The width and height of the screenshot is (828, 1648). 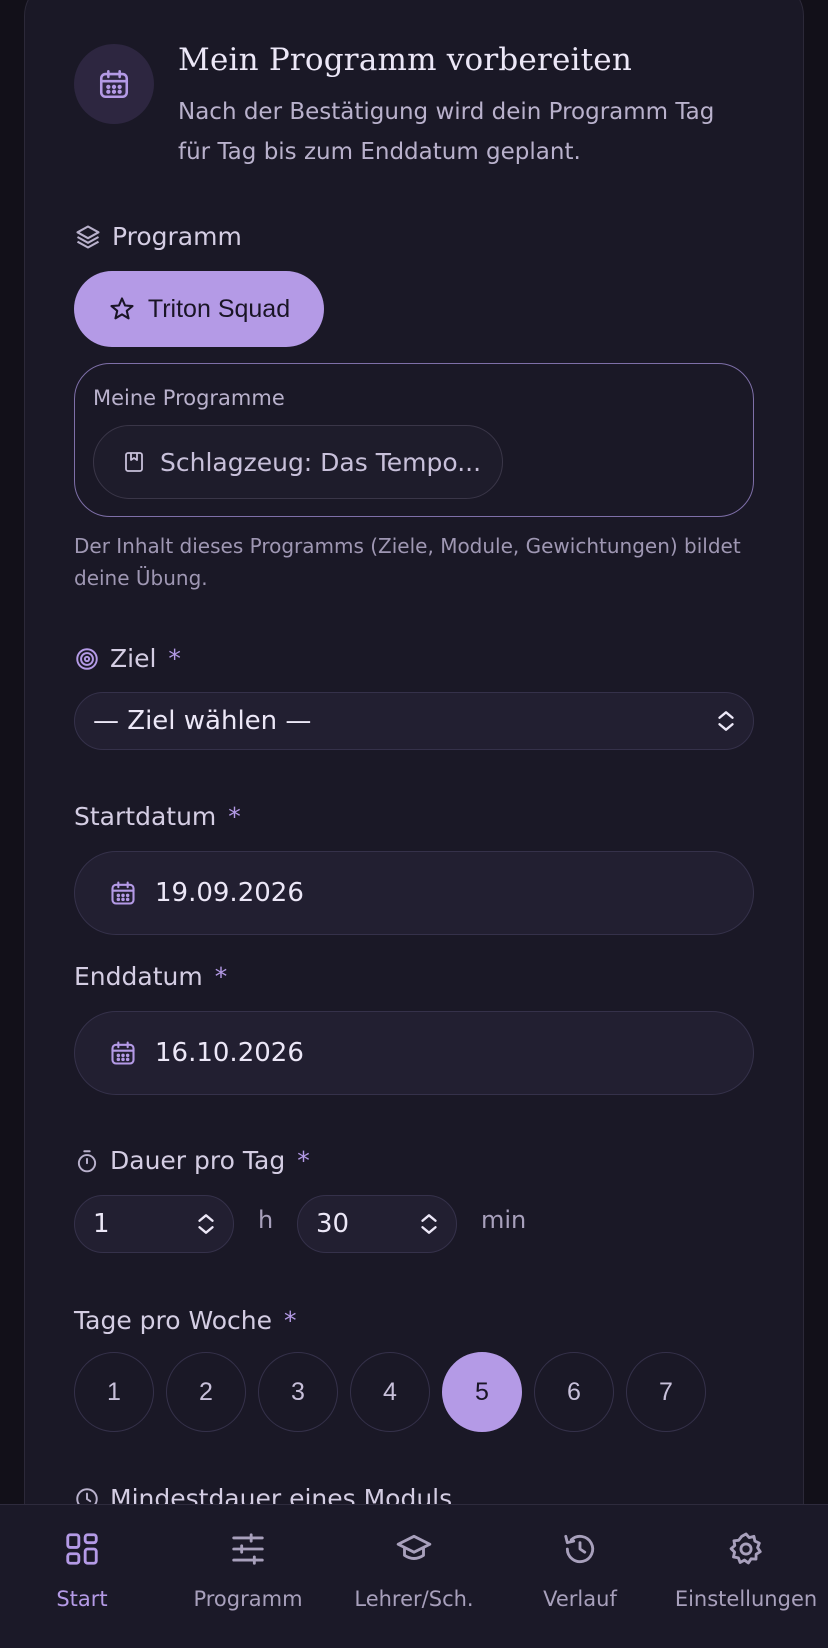 I want to click on goal-select-value: — Ziel wählen —, so click(x=202, y=721).